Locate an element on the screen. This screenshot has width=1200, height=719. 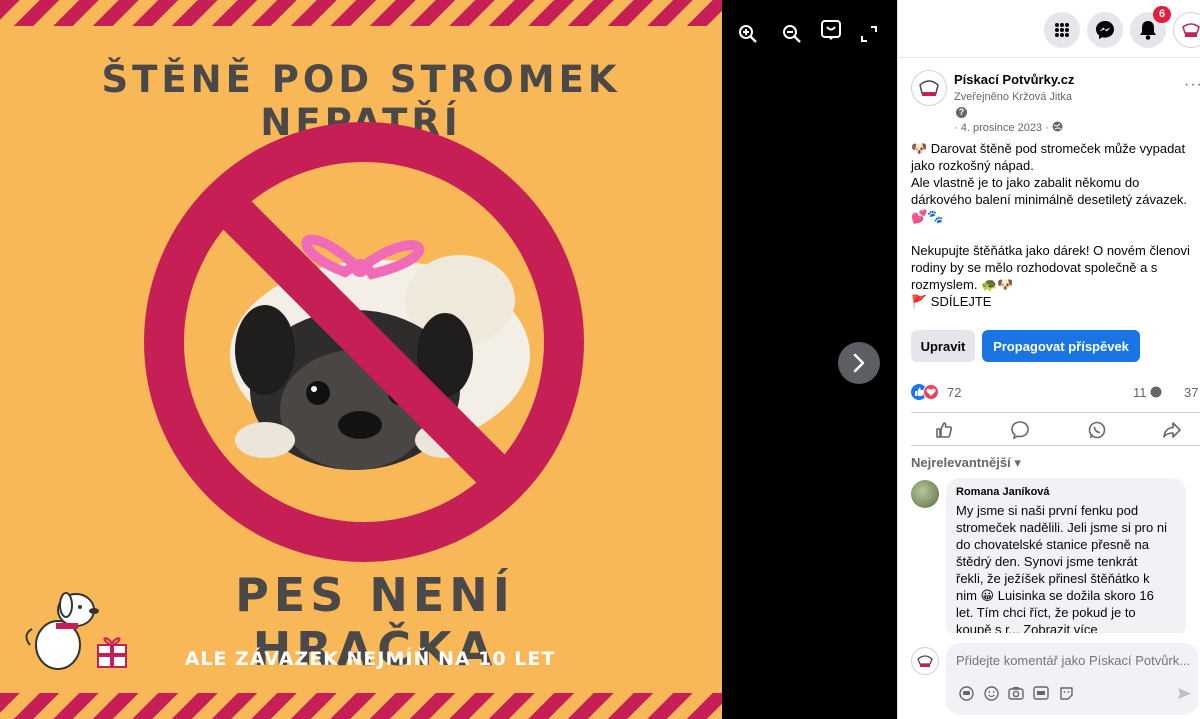
share-count: 37 is located at coordinates (1191, 392).